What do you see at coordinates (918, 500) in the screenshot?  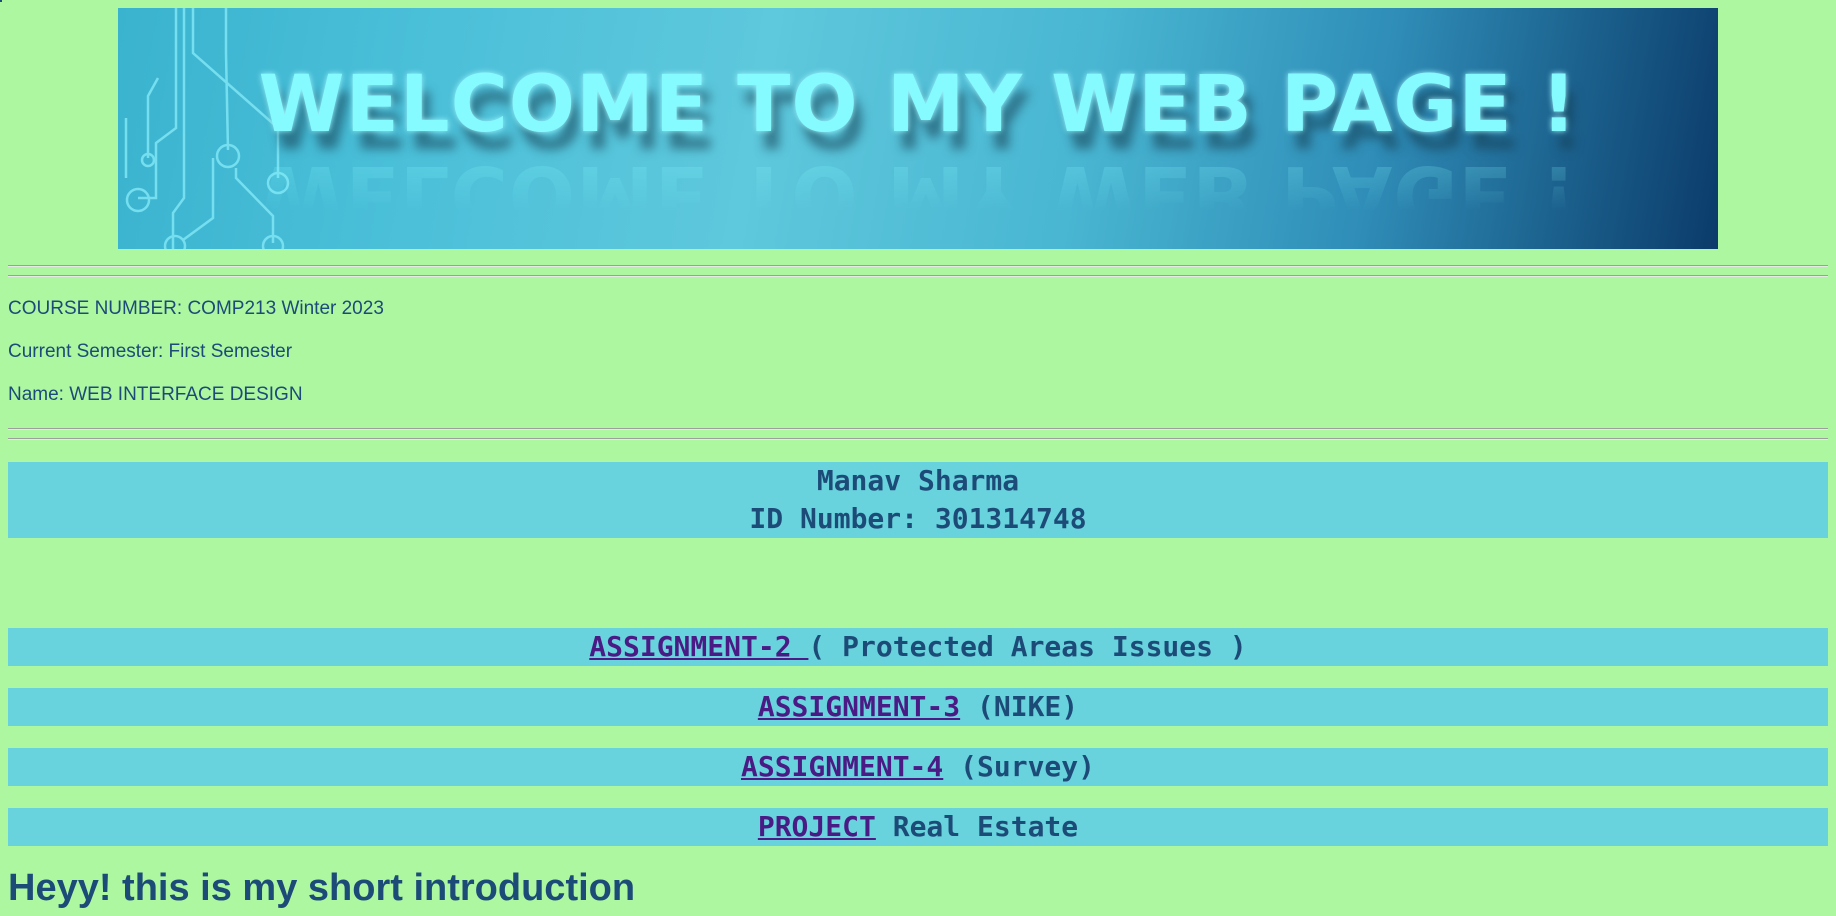 I see `student-banner: Manav Sharma ID Number: 301314748` at bounding box center [918, 500].